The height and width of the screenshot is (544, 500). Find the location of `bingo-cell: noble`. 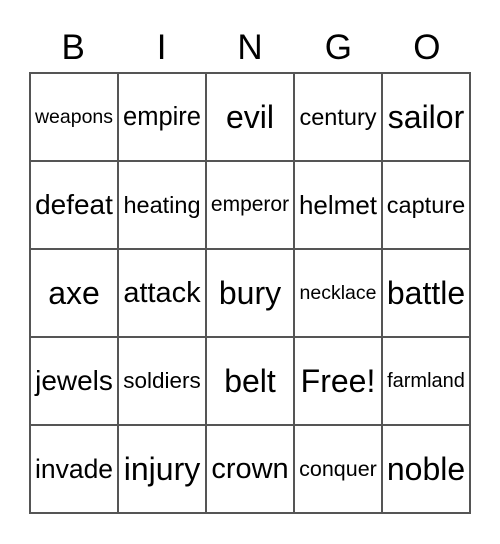

bingo-cell: noble is located at coordinates (426, 469).